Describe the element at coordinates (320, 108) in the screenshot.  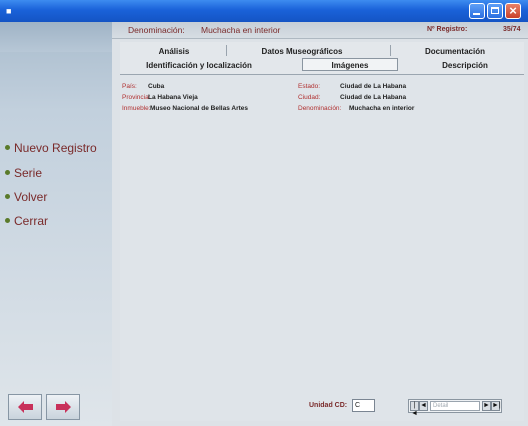
I see `denominacion-label: Denominación:` at that location.